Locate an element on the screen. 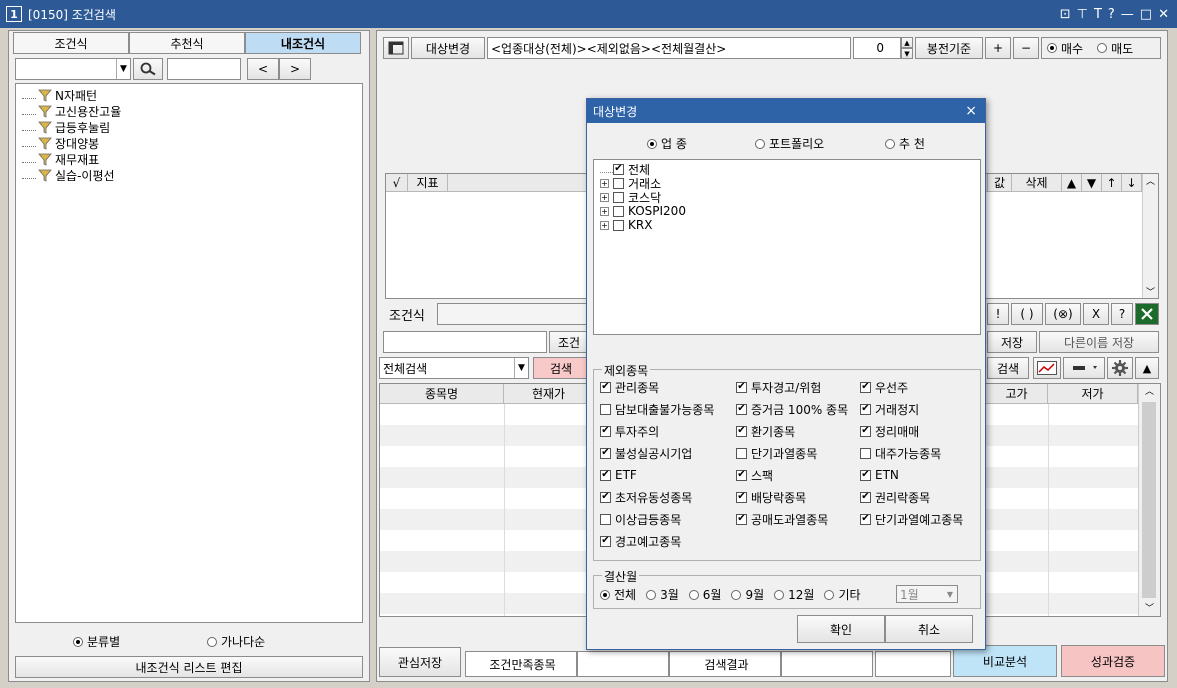 This screenshot has height=688, width=1177. tab-condition: 조건식 is located at coordinates (71, 43).